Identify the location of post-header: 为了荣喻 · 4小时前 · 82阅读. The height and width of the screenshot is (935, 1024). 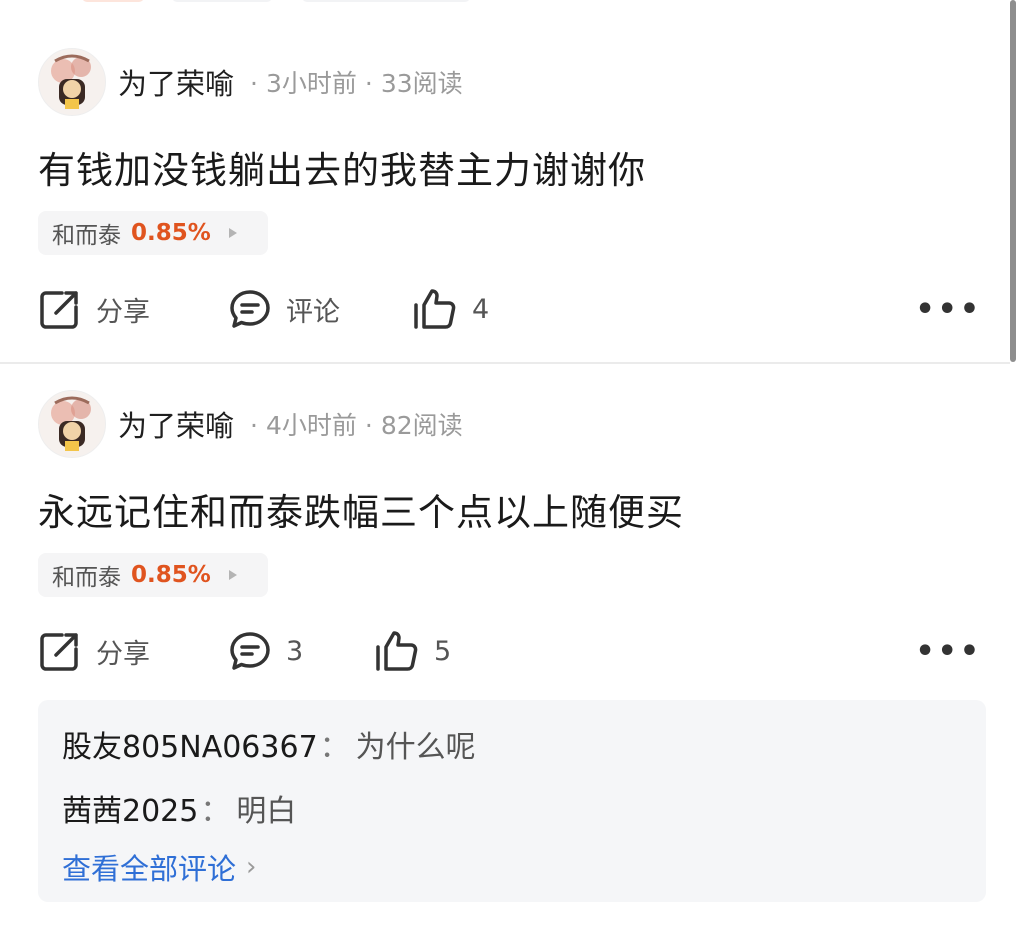
(250, 424).